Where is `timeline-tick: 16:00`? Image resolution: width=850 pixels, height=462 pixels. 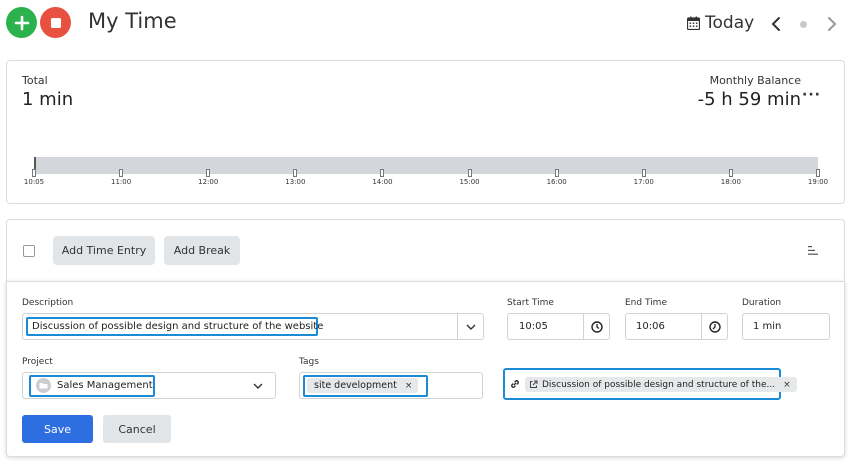 timeline-tick: 16:00 is located at coordinates (557, 177).